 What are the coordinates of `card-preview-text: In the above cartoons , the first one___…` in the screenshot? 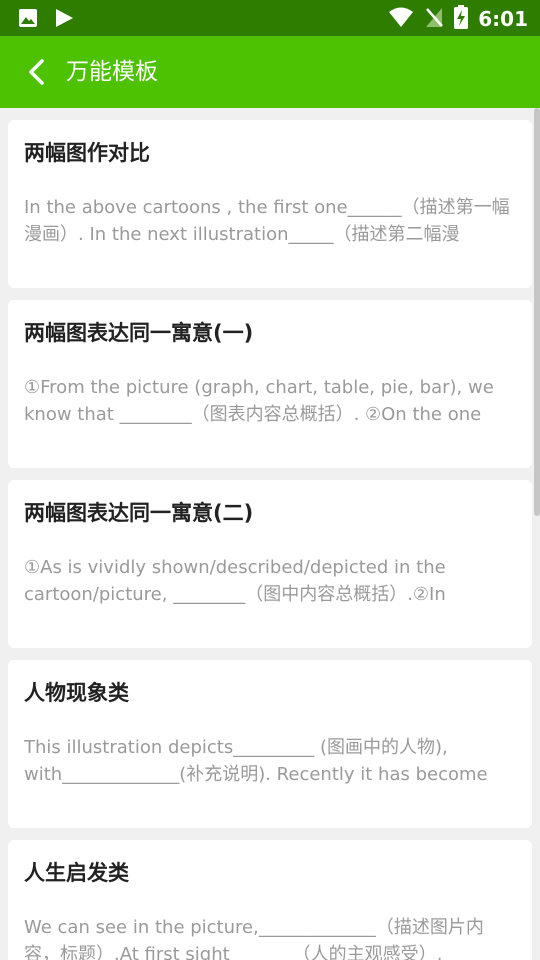 It's located at (267, 221).